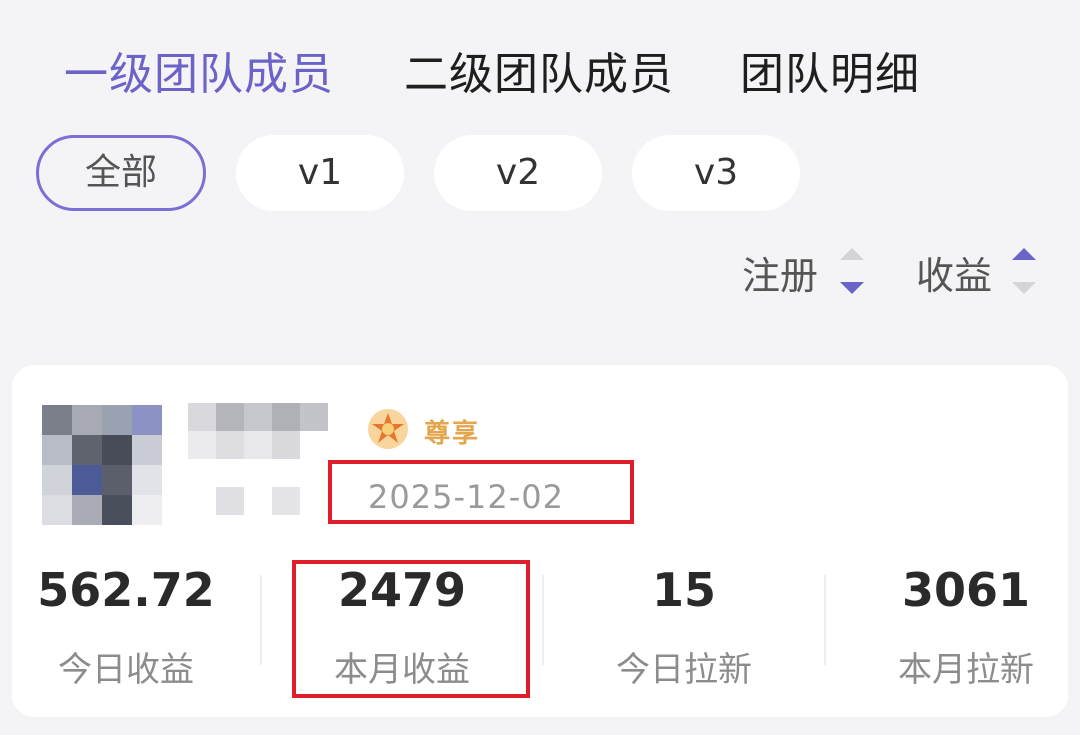 This screenshot has height=735, width=1080. Describe the element at coordinates (966, 670) in the screenshot. I see `stat-label: 本月拉新` at that location.